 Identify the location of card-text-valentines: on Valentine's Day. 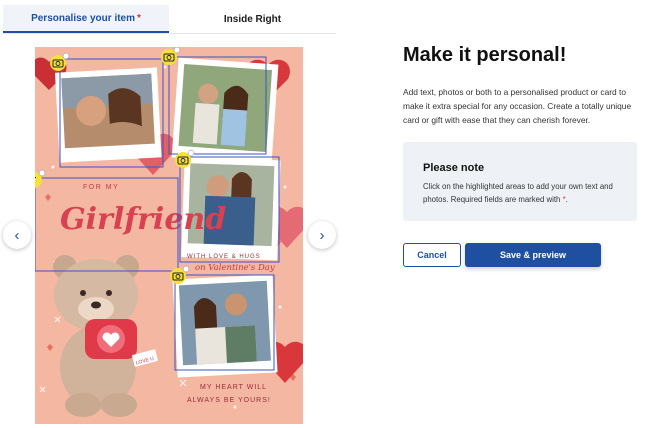
(235, 268).